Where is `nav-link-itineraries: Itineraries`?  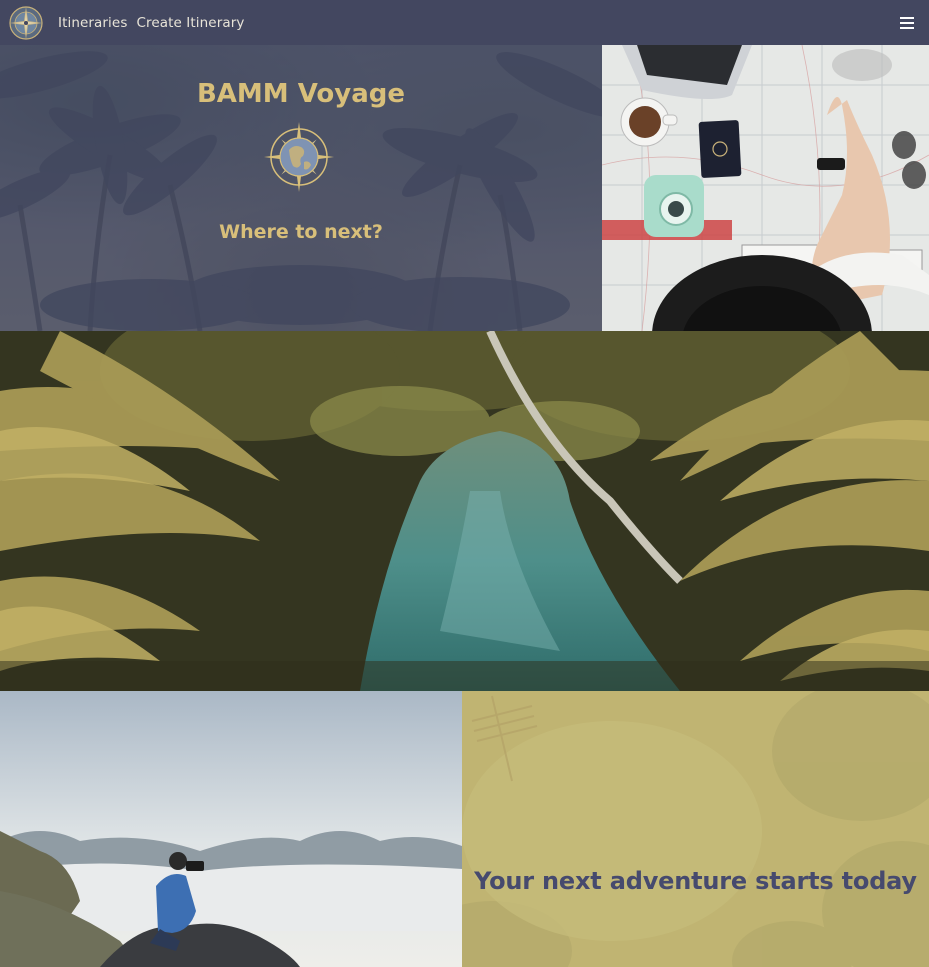 nav-link-itineraries: Itineraries is located at coordinates (92, 23).